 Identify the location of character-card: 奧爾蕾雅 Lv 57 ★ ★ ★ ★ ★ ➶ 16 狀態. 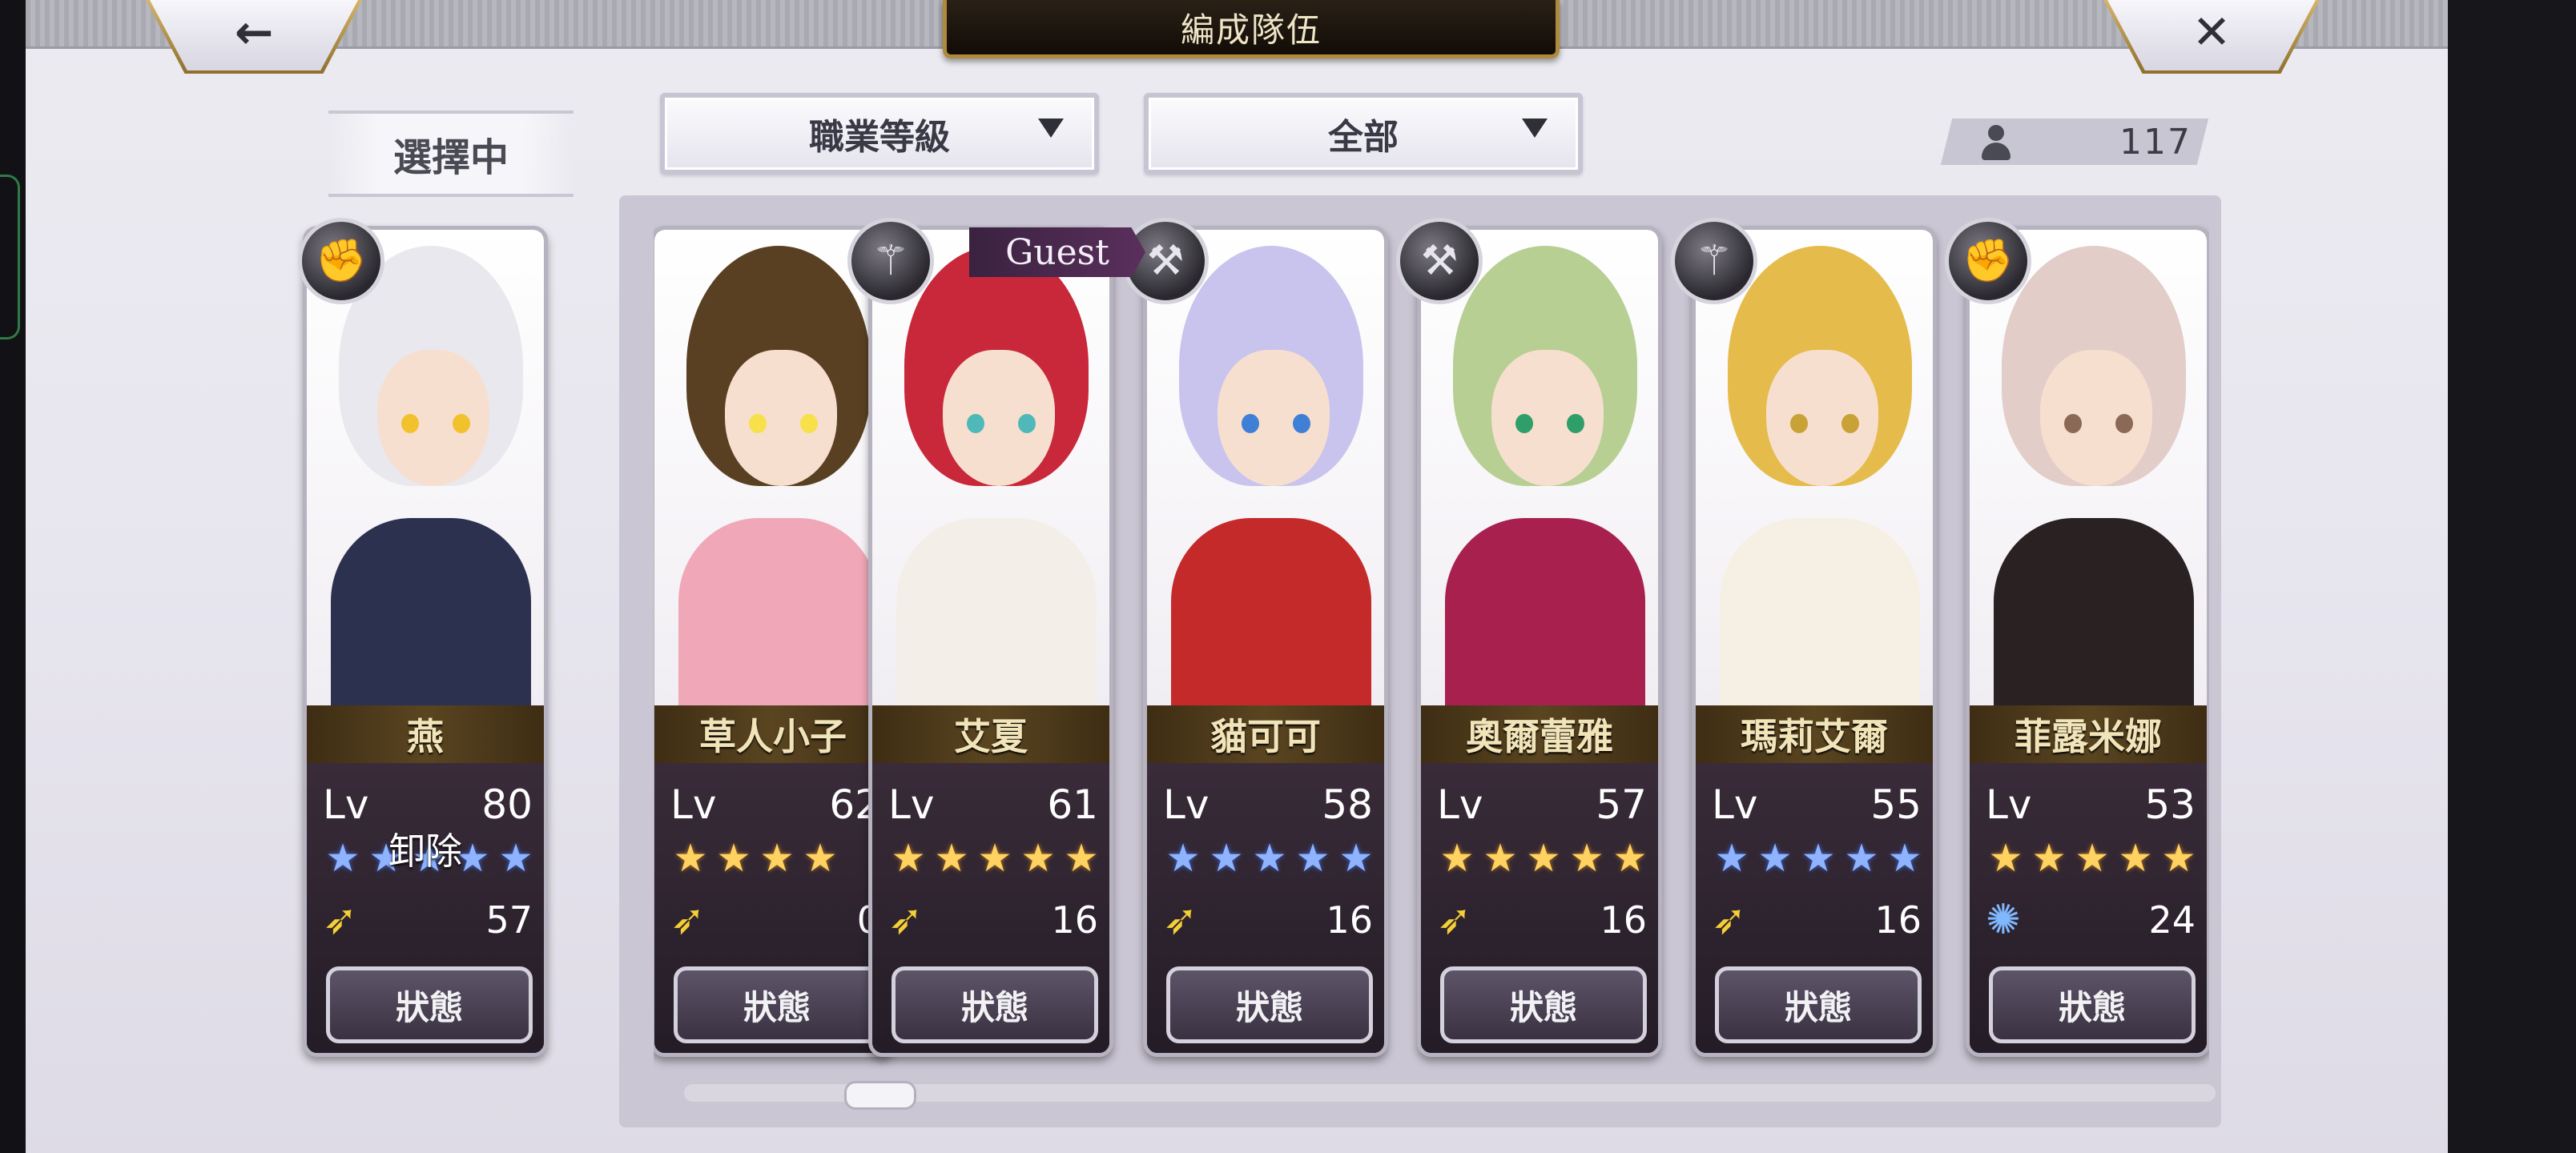
(1539, 642).